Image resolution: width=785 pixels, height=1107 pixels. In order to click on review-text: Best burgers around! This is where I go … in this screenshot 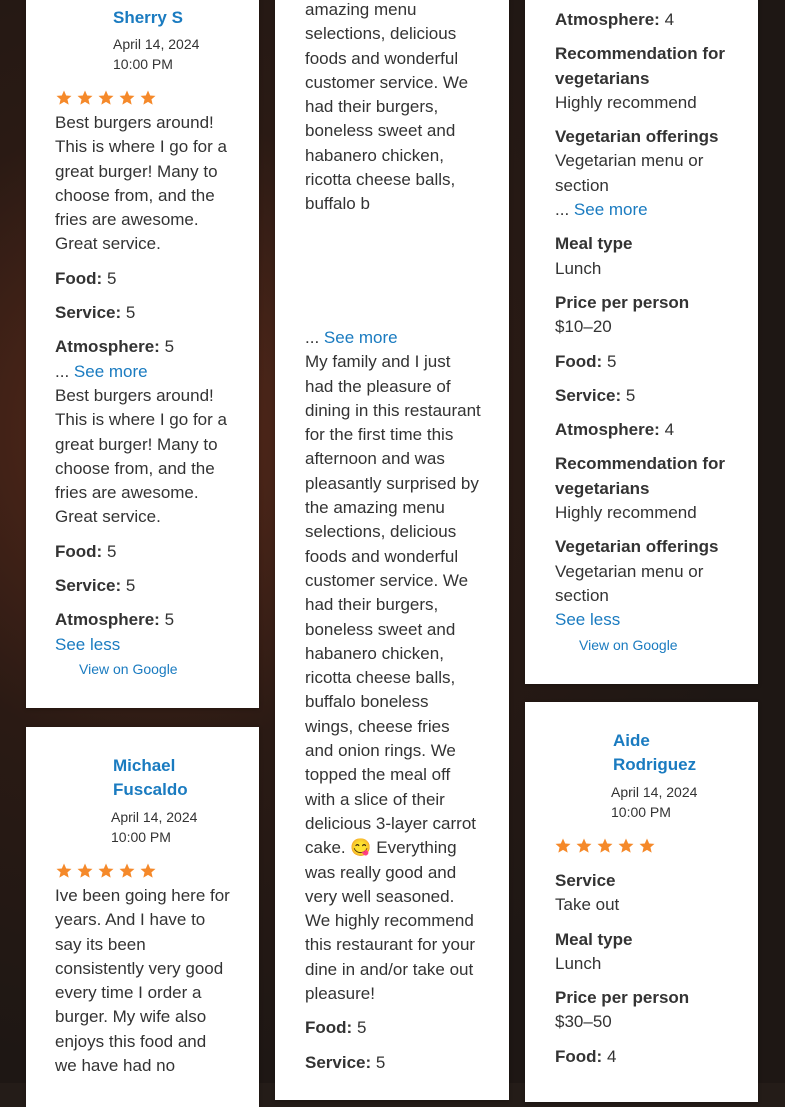, I will do `click(141, 183)`.